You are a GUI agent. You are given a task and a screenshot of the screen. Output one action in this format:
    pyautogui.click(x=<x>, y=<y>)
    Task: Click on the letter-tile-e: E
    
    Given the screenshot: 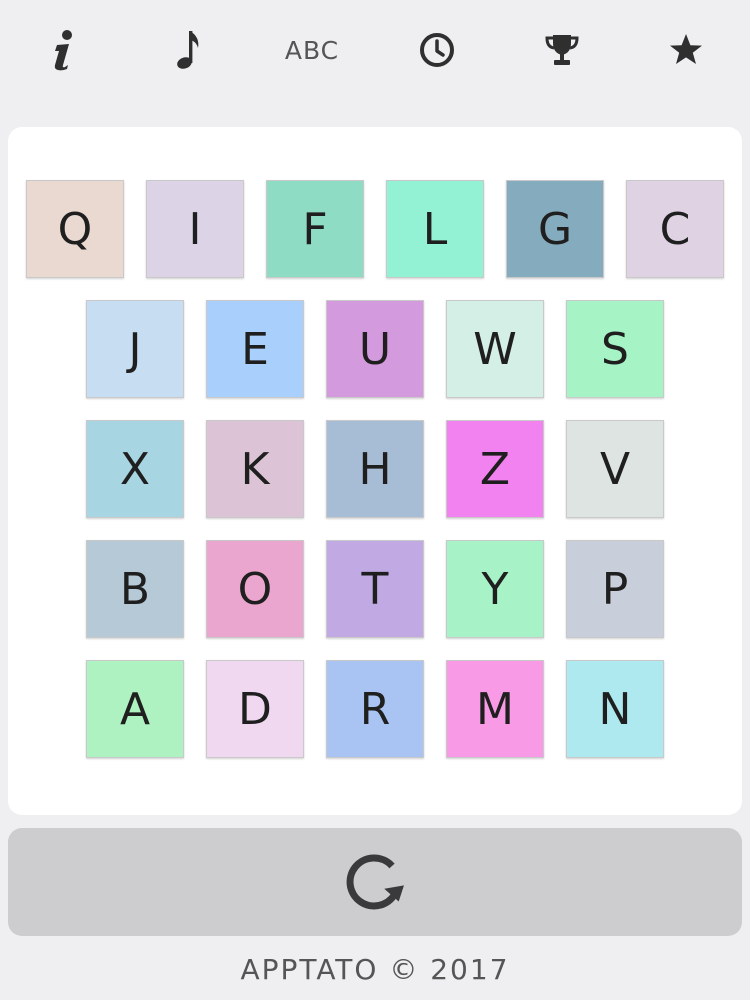 What is the action you would take?
    pyautogui.click(x=255, y=349)
    